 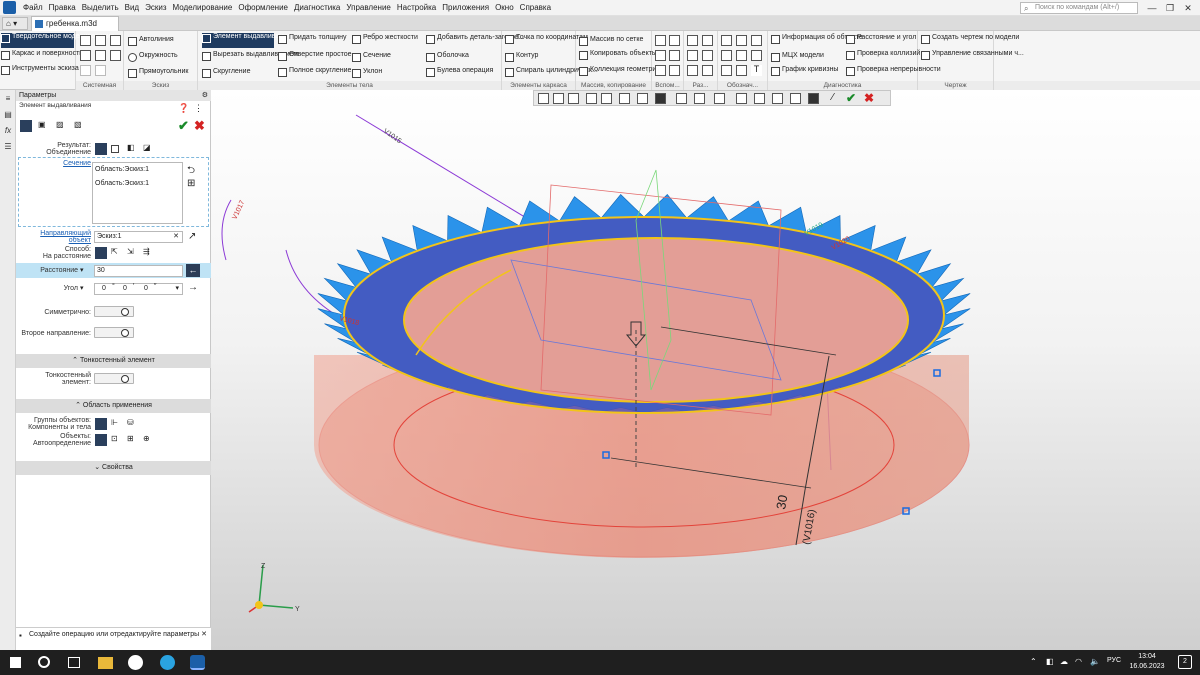 What do you see at coordinates (707, 40) in the screenshot?
I see `angle-dim-icon` at bounding box center [707, 40].